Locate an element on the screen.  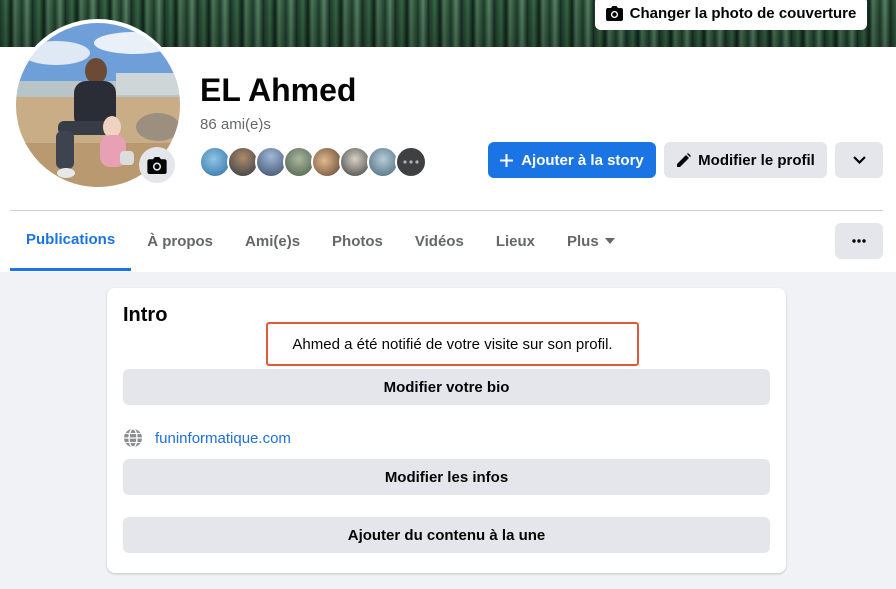
caret-down-icon is located at coordinates (609, 241).